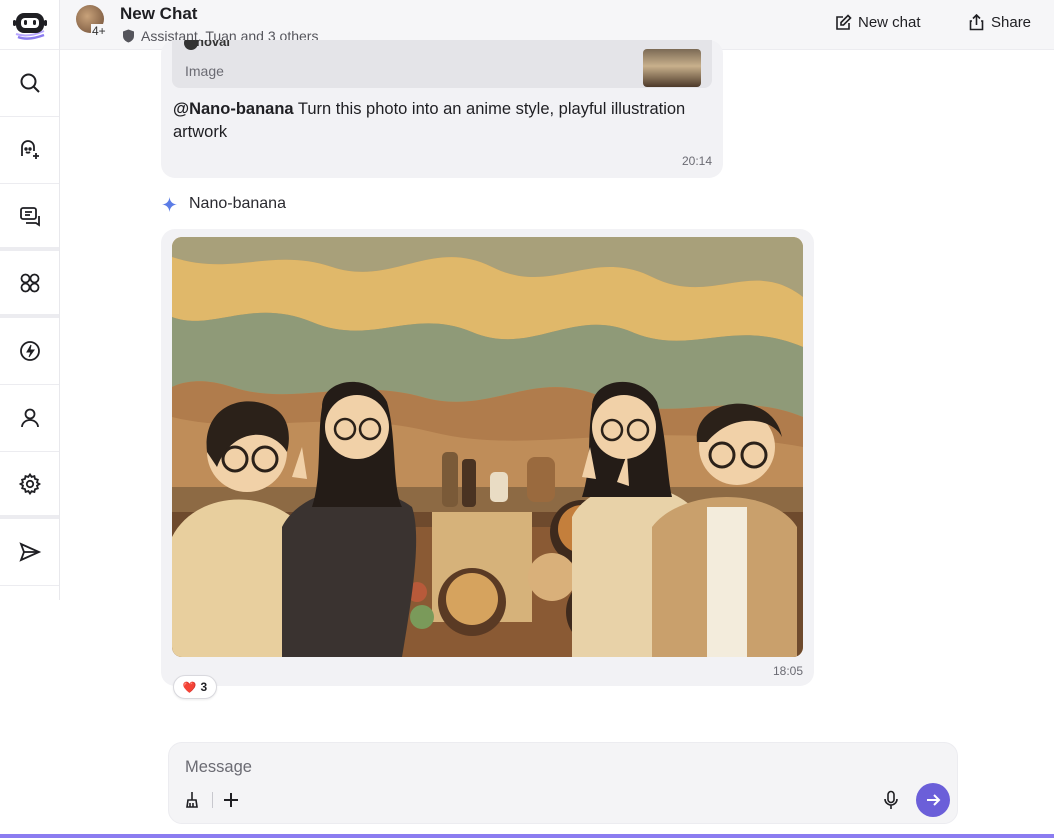 The image size is (1054, 838). I want to click on sidebar-item-search, so click(29, 83).